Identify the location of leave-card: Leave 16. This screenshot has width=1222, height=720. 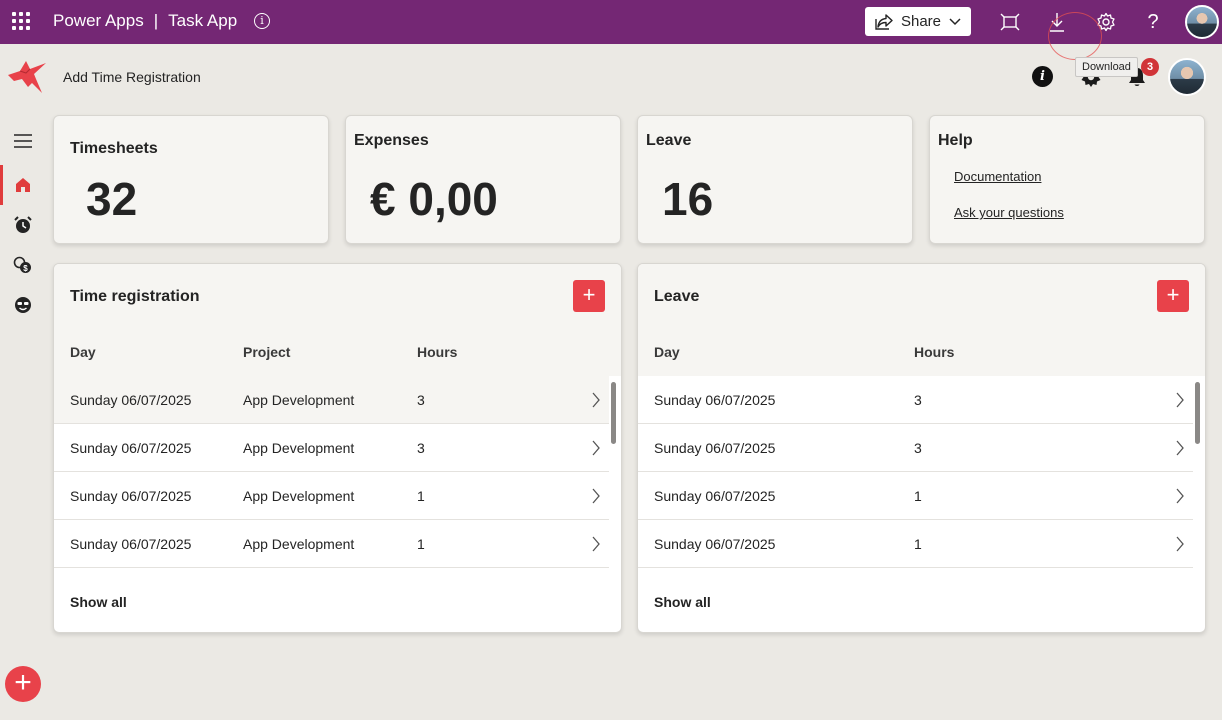
(775, 179).